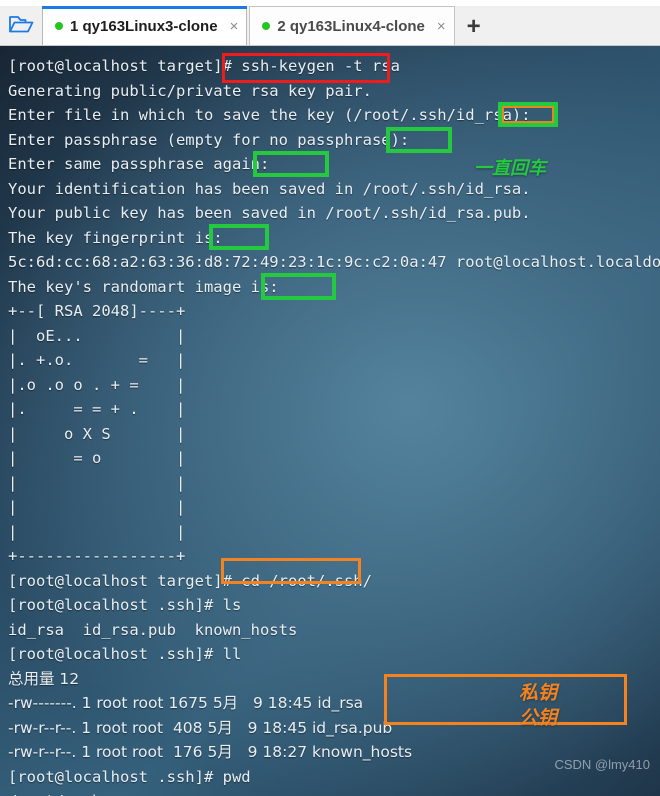 The image size is (660, 796). Describe the element at coordinates (538, 693) in the screenshot. I see `annotation-private-key: 私钥` at that location.